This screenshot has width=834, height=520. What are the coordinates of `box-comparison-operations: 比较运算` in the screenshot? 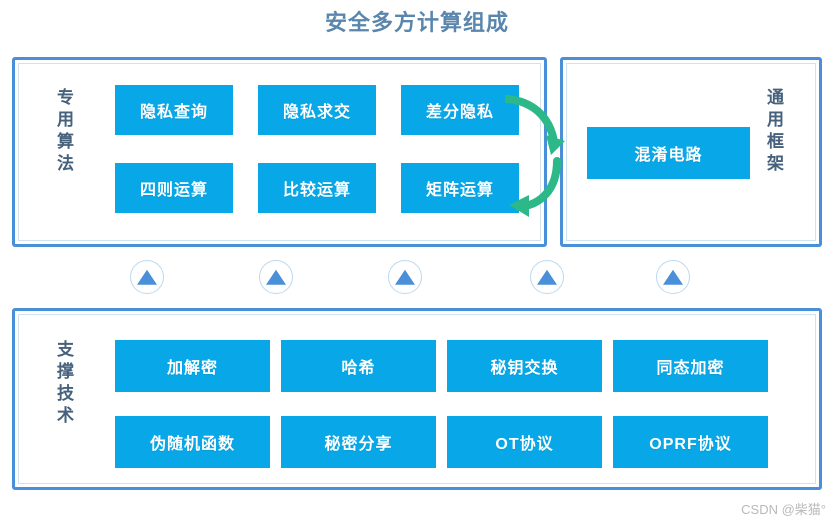 It's located at (317, 188).